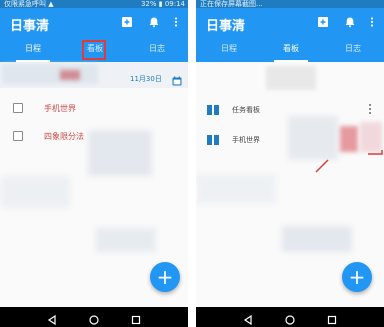 This screenshot has width=384, height=327. Describe the element at coordinates (146, 79) in the screenshot. I see `date-label: 11月30日` at that location.